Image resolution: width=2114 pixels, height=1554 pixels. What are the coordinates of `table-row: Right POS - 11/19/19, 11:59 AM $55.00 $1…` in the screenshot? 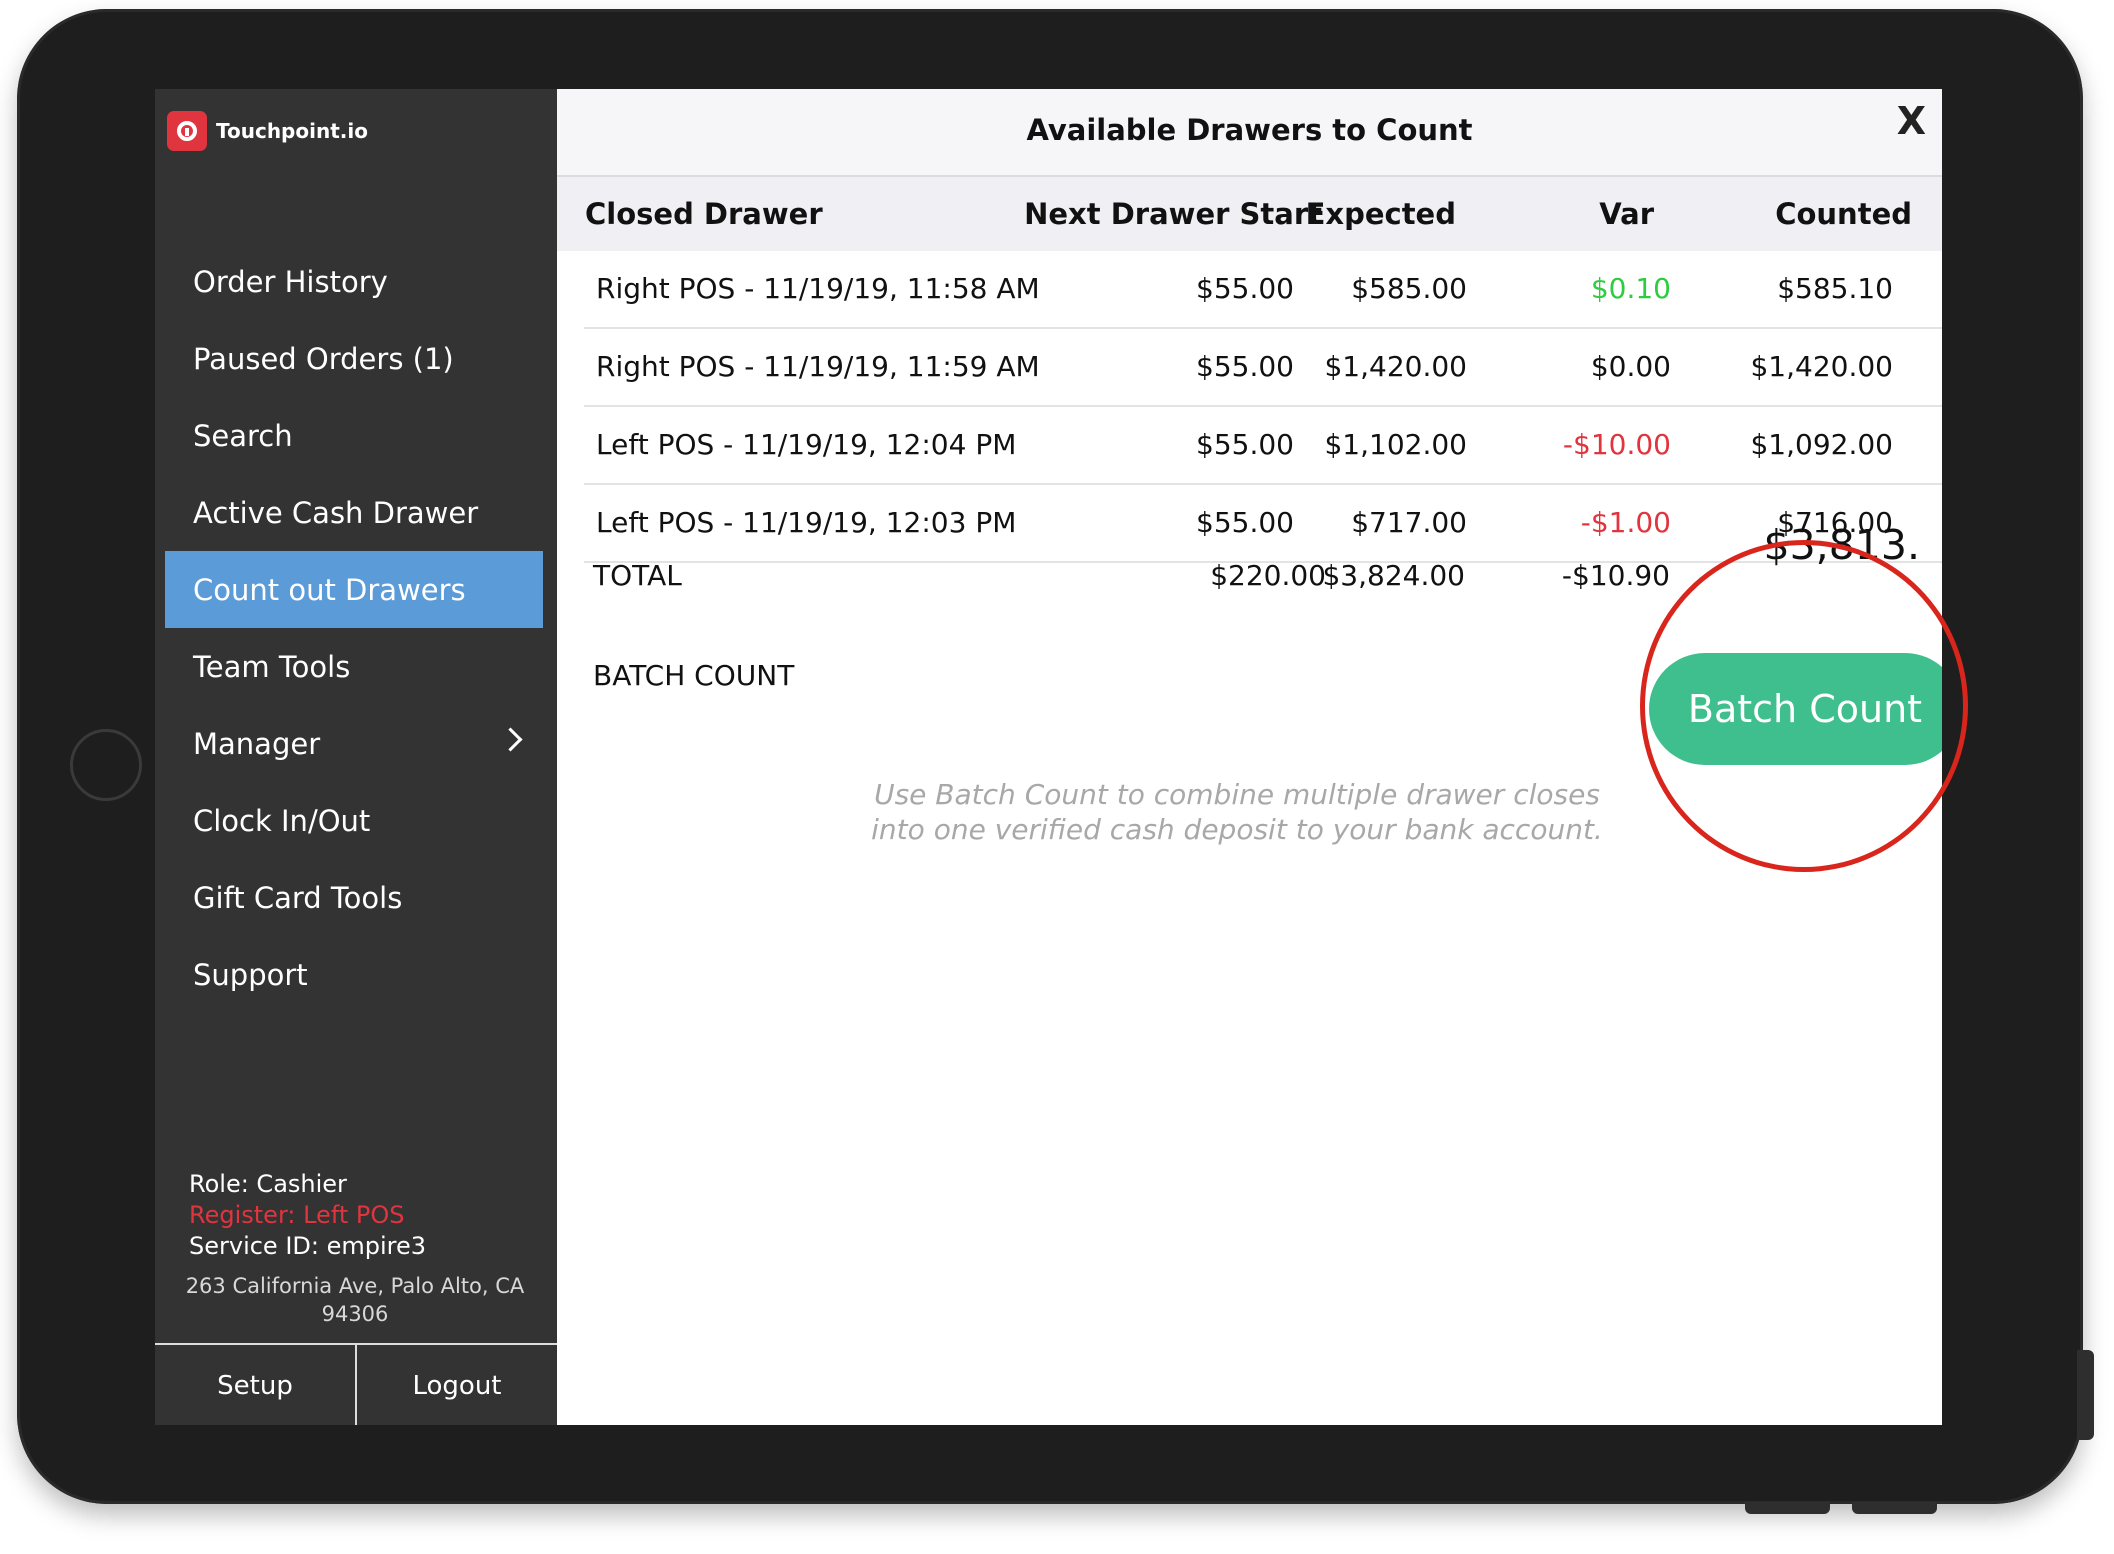 It's located at (1263, 368).